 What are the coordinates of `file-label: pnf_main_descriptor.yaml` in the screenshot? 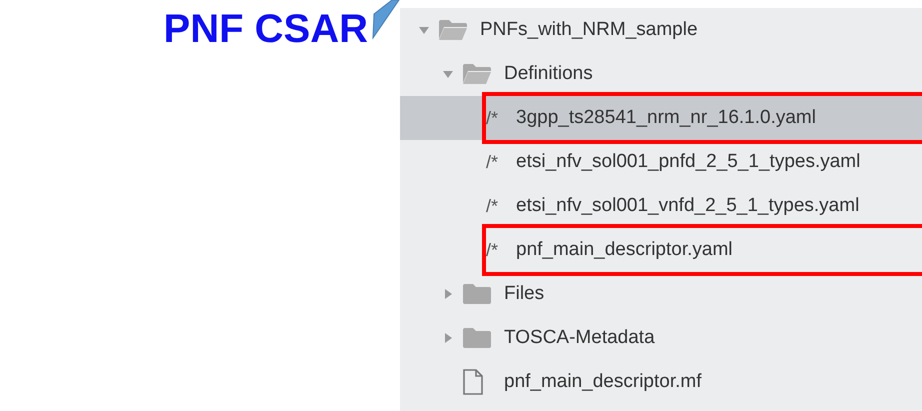 It's located at (624, 250).